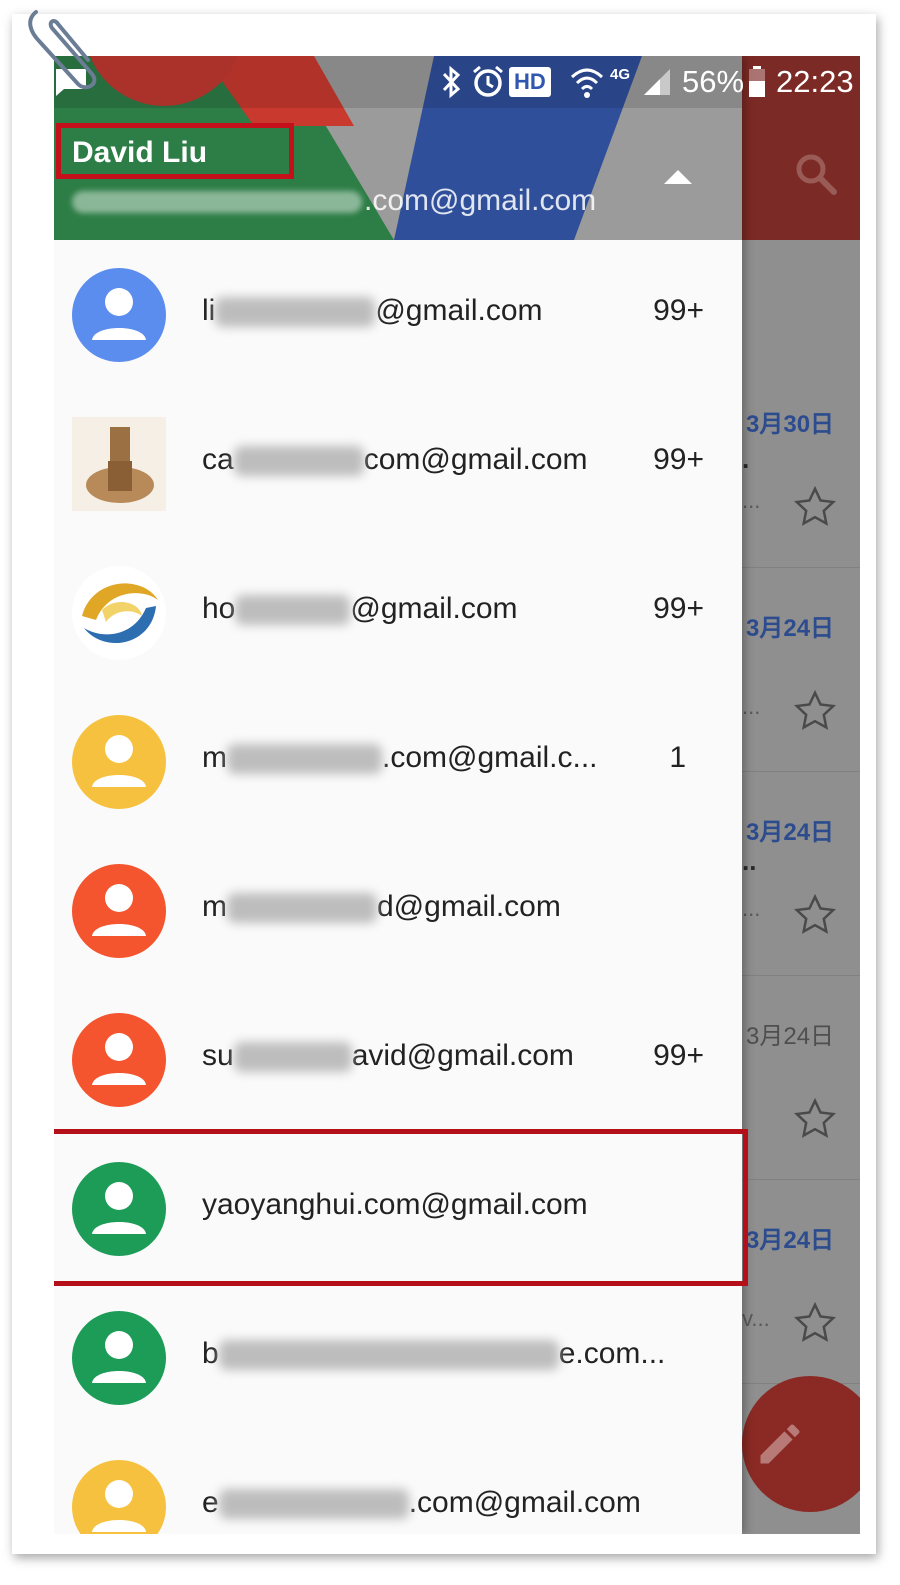 Image resolution: width=900 pixels, height=1585 pixels. What do you see at coordinates (398, 1483) in the screenshot?
I see `account-row: e .com@gmail.com` at bounding box center [398, 1483].